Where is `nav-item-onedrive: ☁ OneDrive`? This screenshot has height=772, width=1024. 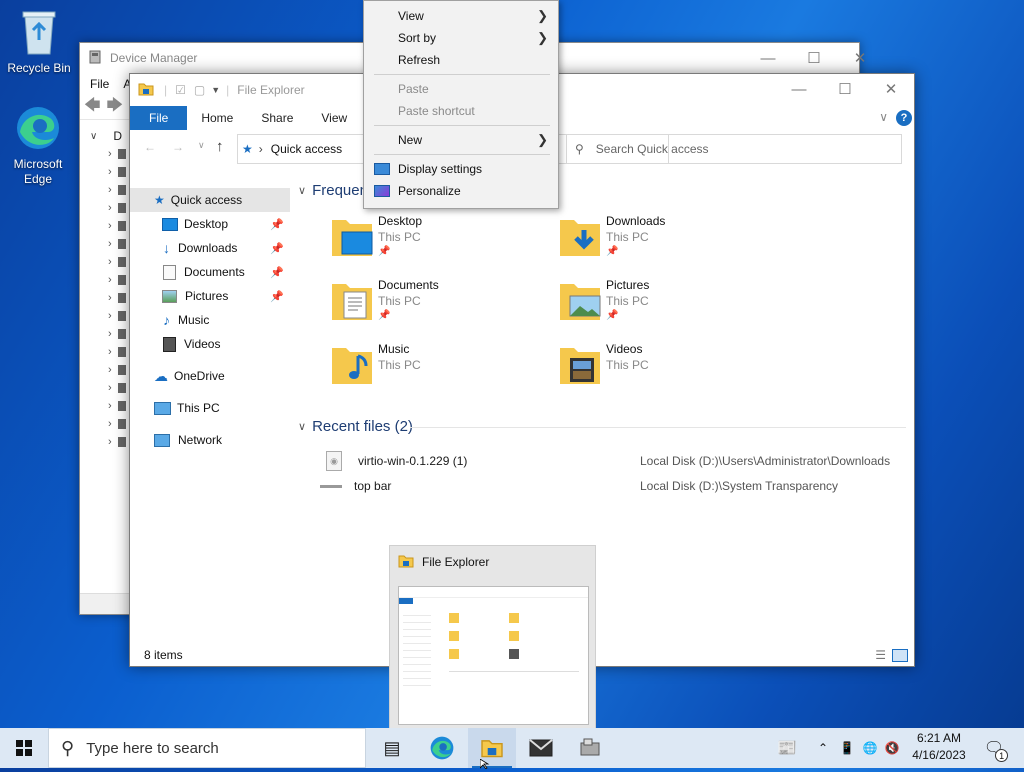
nav-item-onedrive: ☁ OneDrive is located at coordinates (210, 376).